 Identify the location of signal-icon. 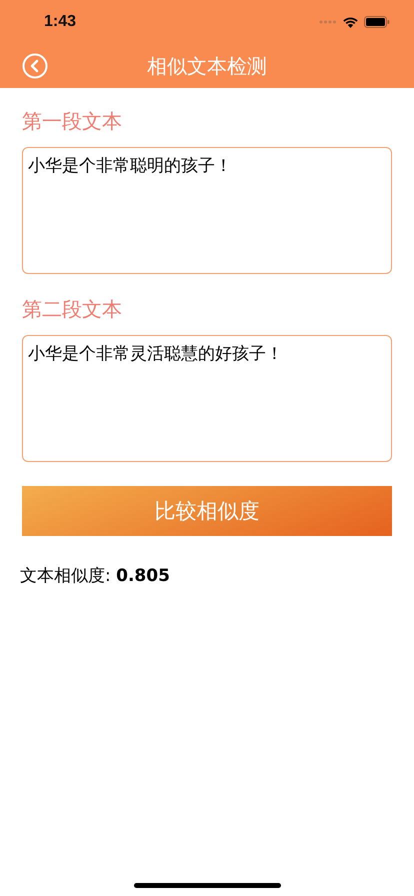
(328, 22).